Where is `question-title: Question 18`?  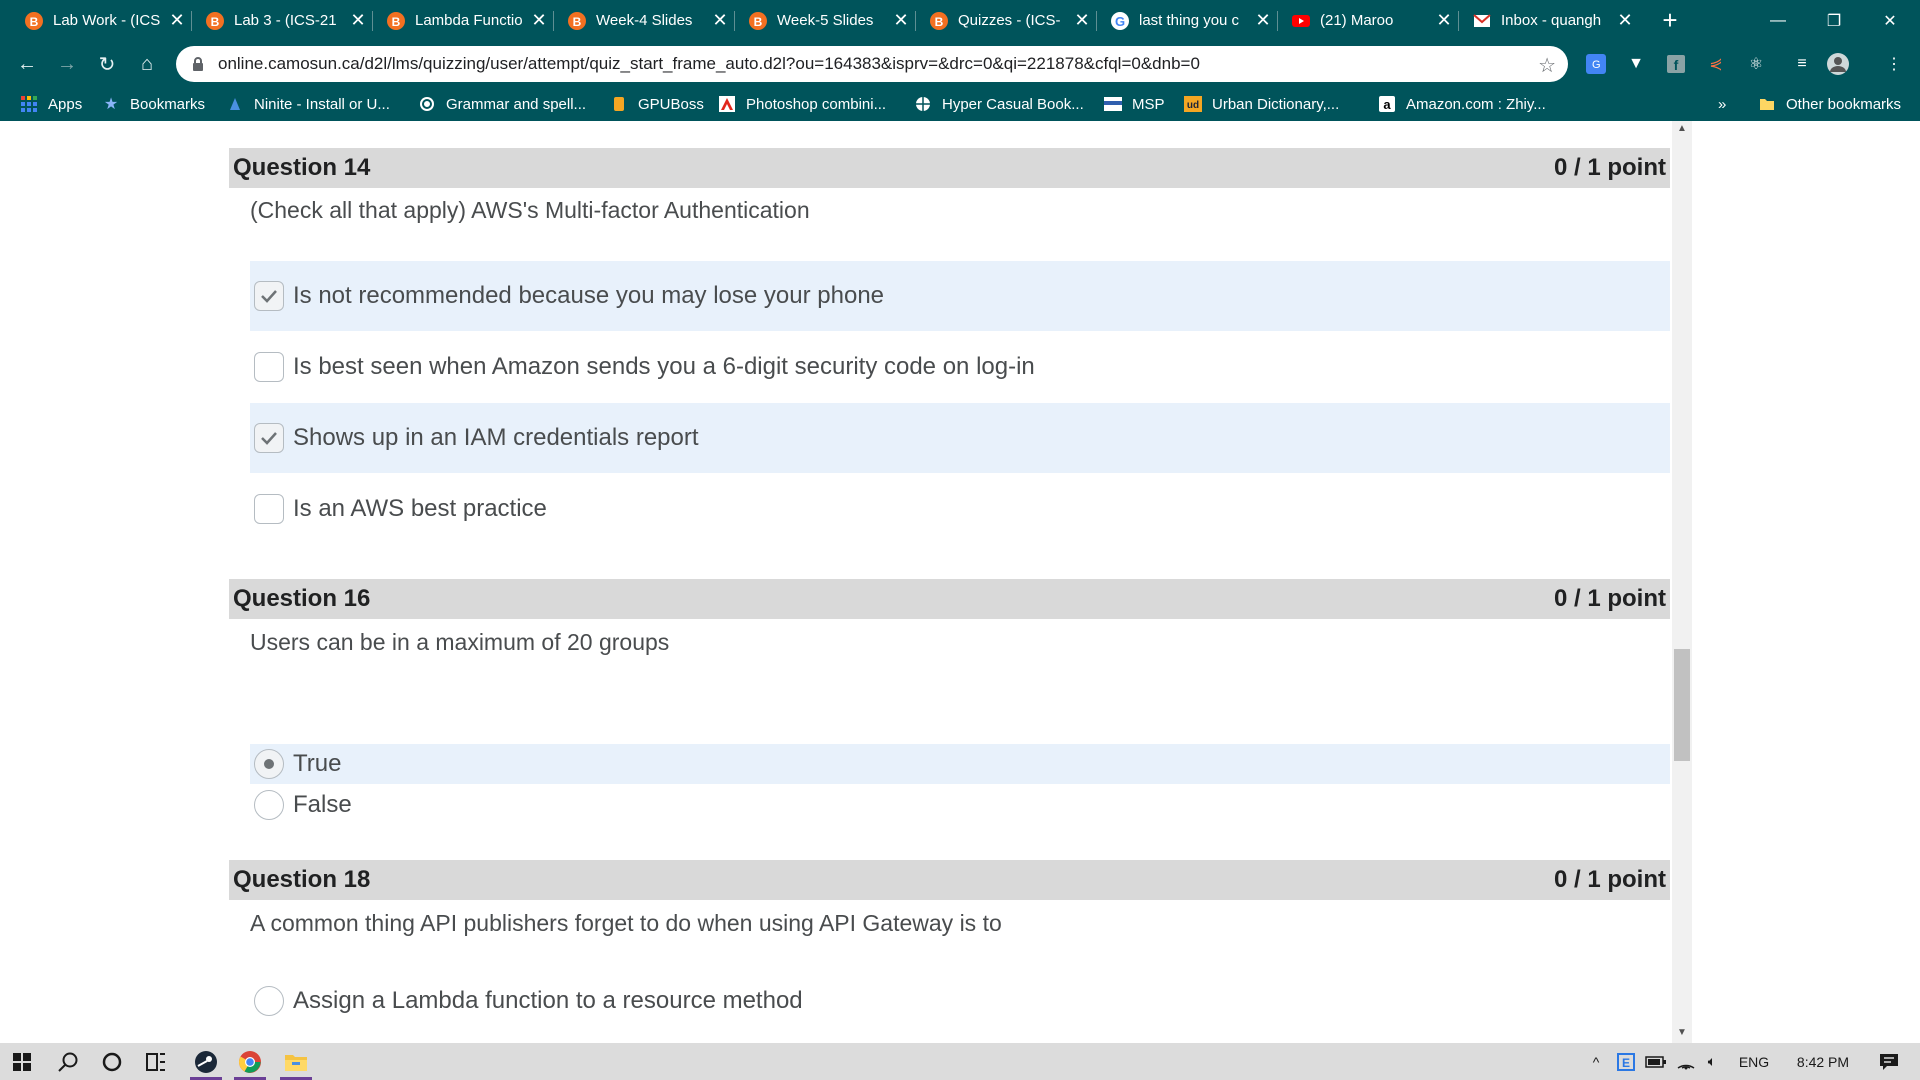 question-title: Question 18 is located at coordinates (302, 879).